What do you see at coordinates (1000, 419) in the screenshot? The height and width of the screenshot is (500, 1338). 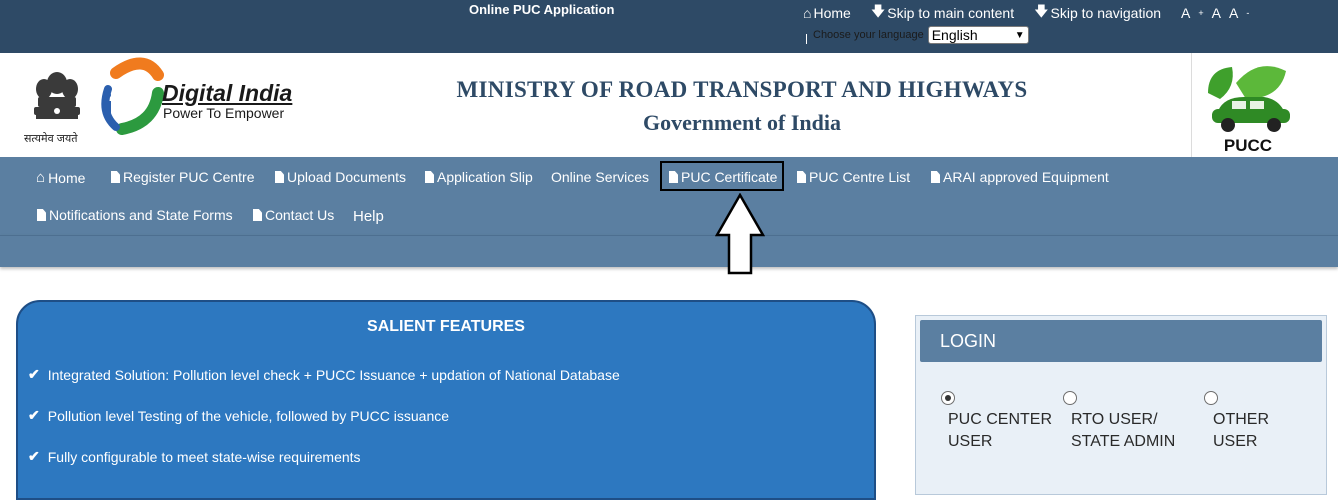 I see `radio-label-line: PUC CENTER` at bounding box center [1000, 419].